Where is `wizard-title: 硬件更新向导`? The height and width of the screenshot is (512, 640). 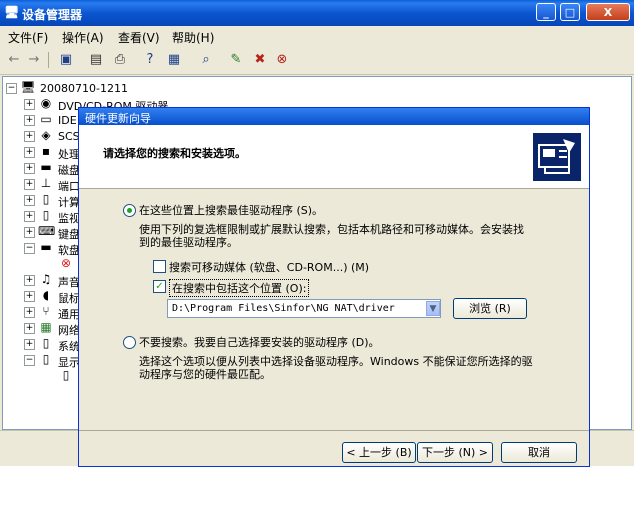
wizard-title: 硬件更新向导 is located at coordinates (118, 118).